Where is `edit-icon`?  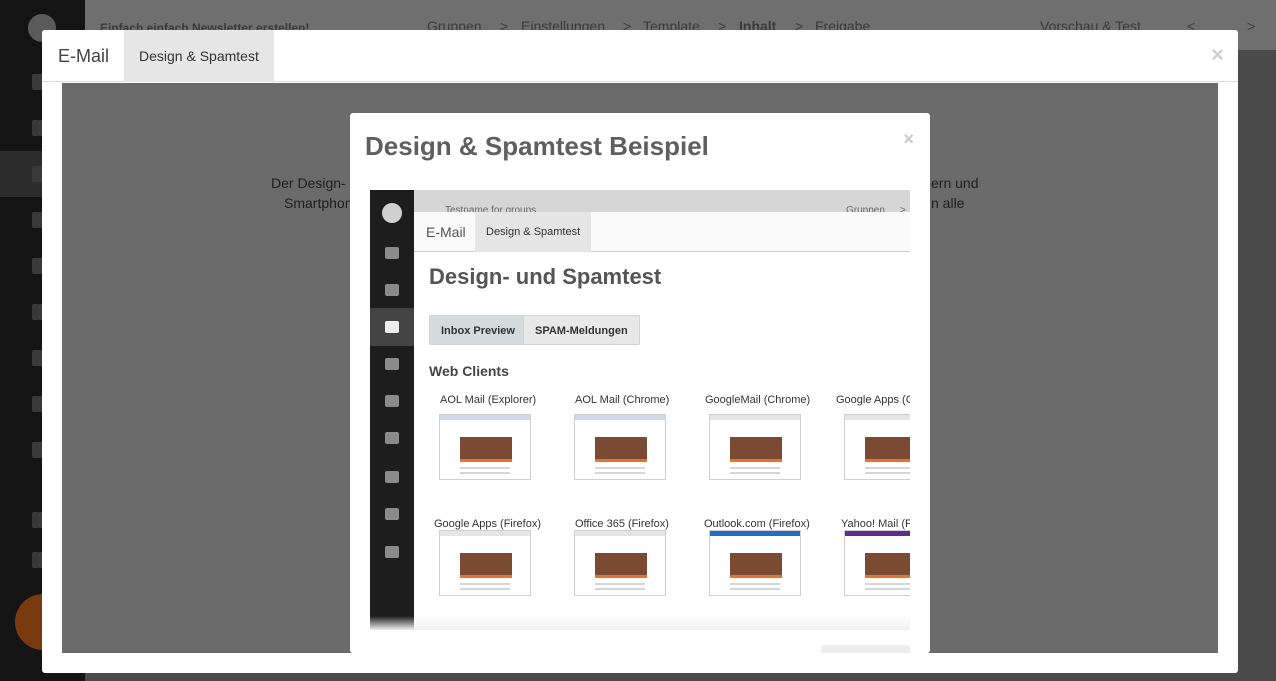
edit-icon is located at coordinates (392, 364).